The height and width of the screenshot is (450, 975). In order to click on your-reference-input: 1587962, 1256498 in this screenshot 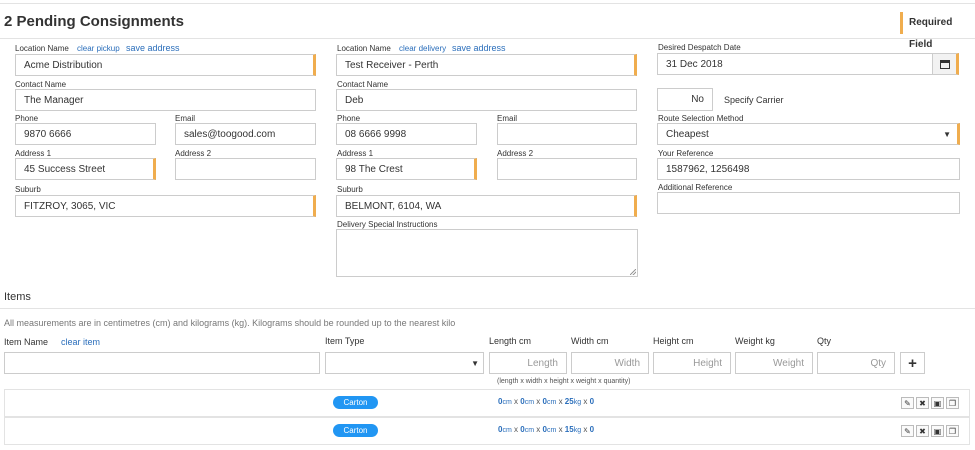, I will do `click(808, 169)`.